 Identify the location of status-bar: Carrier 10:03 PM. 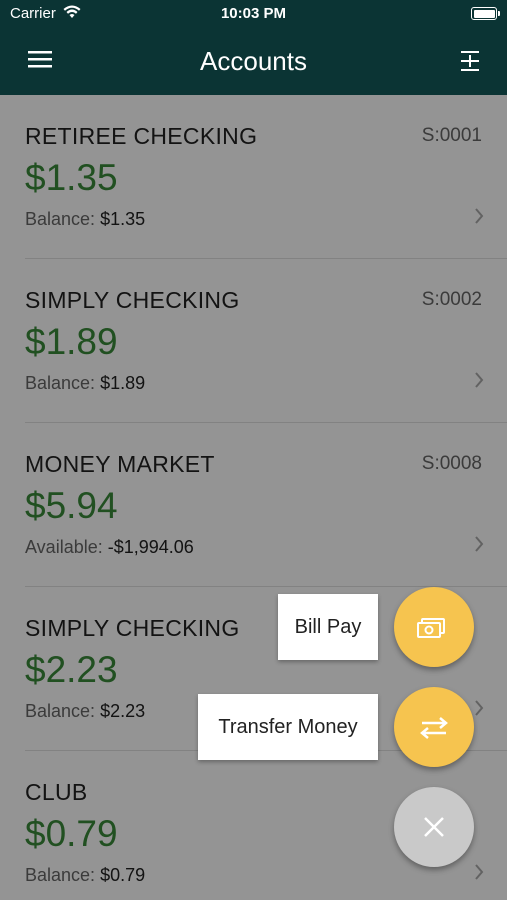
(253, 14).